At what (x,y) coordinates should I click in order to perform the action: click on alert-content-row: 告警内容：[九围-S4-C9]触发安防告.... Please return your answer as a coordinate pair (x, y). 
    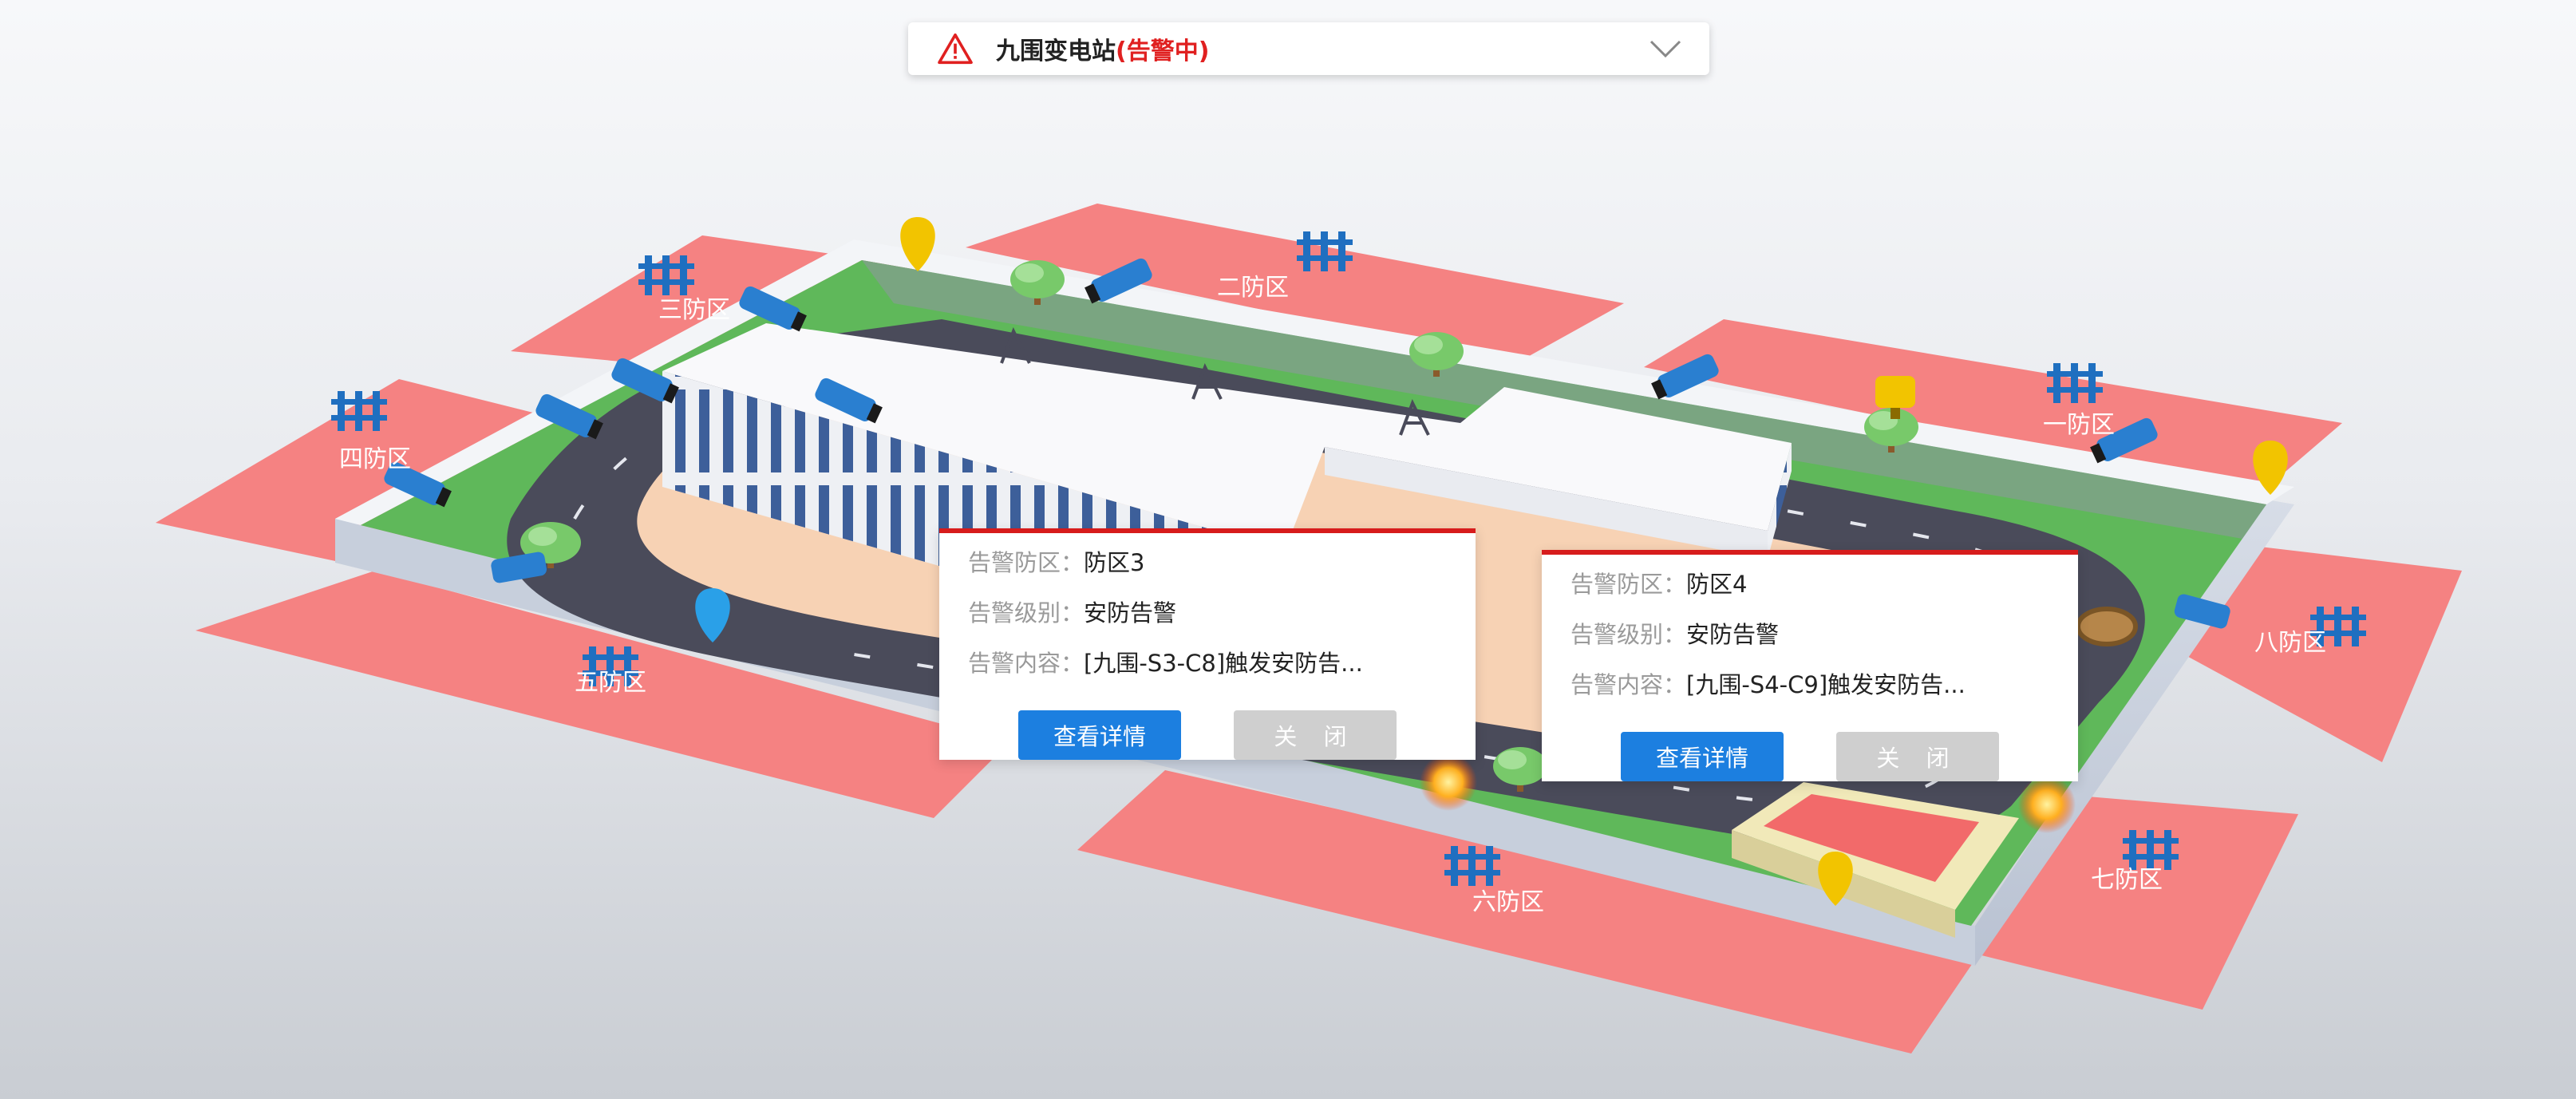
    Looking at the image, I should click on (1809, 685).